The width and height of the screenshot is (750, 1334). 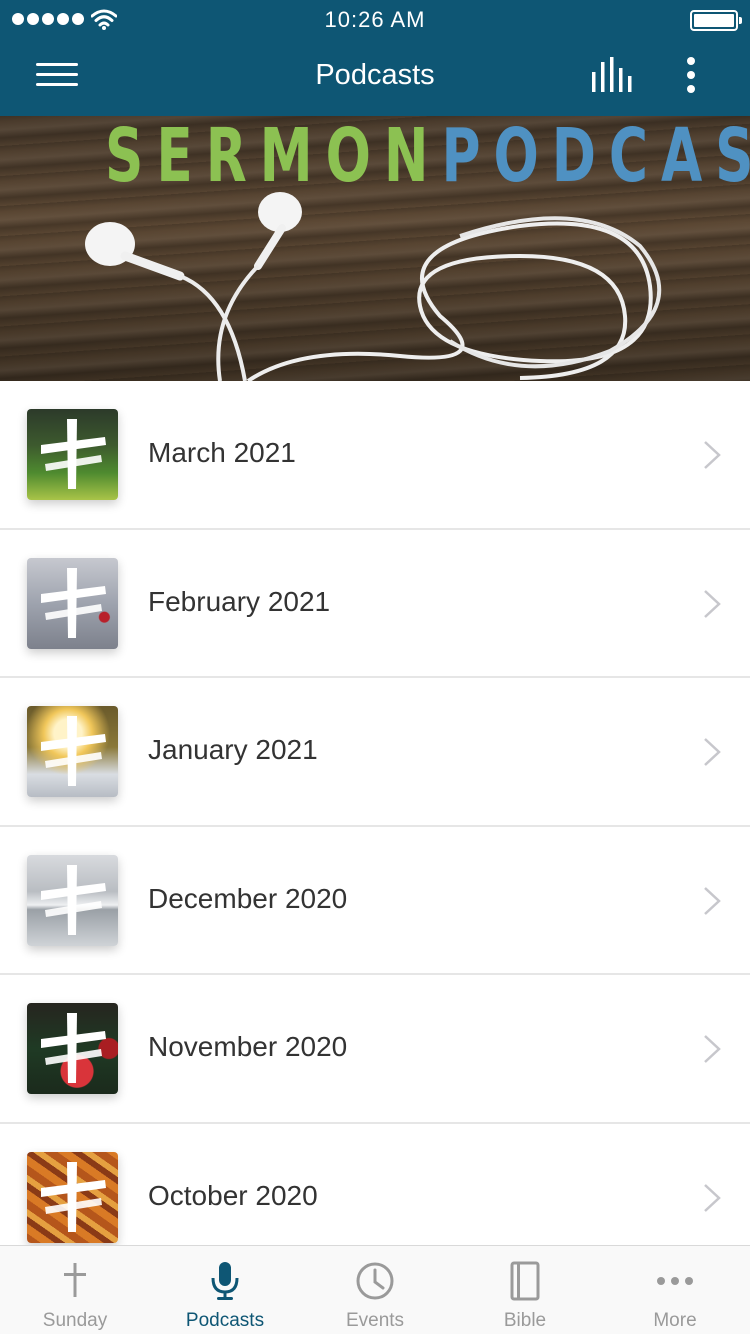 I want to click on ellipsis-icon, so click(x=675, y=1281).